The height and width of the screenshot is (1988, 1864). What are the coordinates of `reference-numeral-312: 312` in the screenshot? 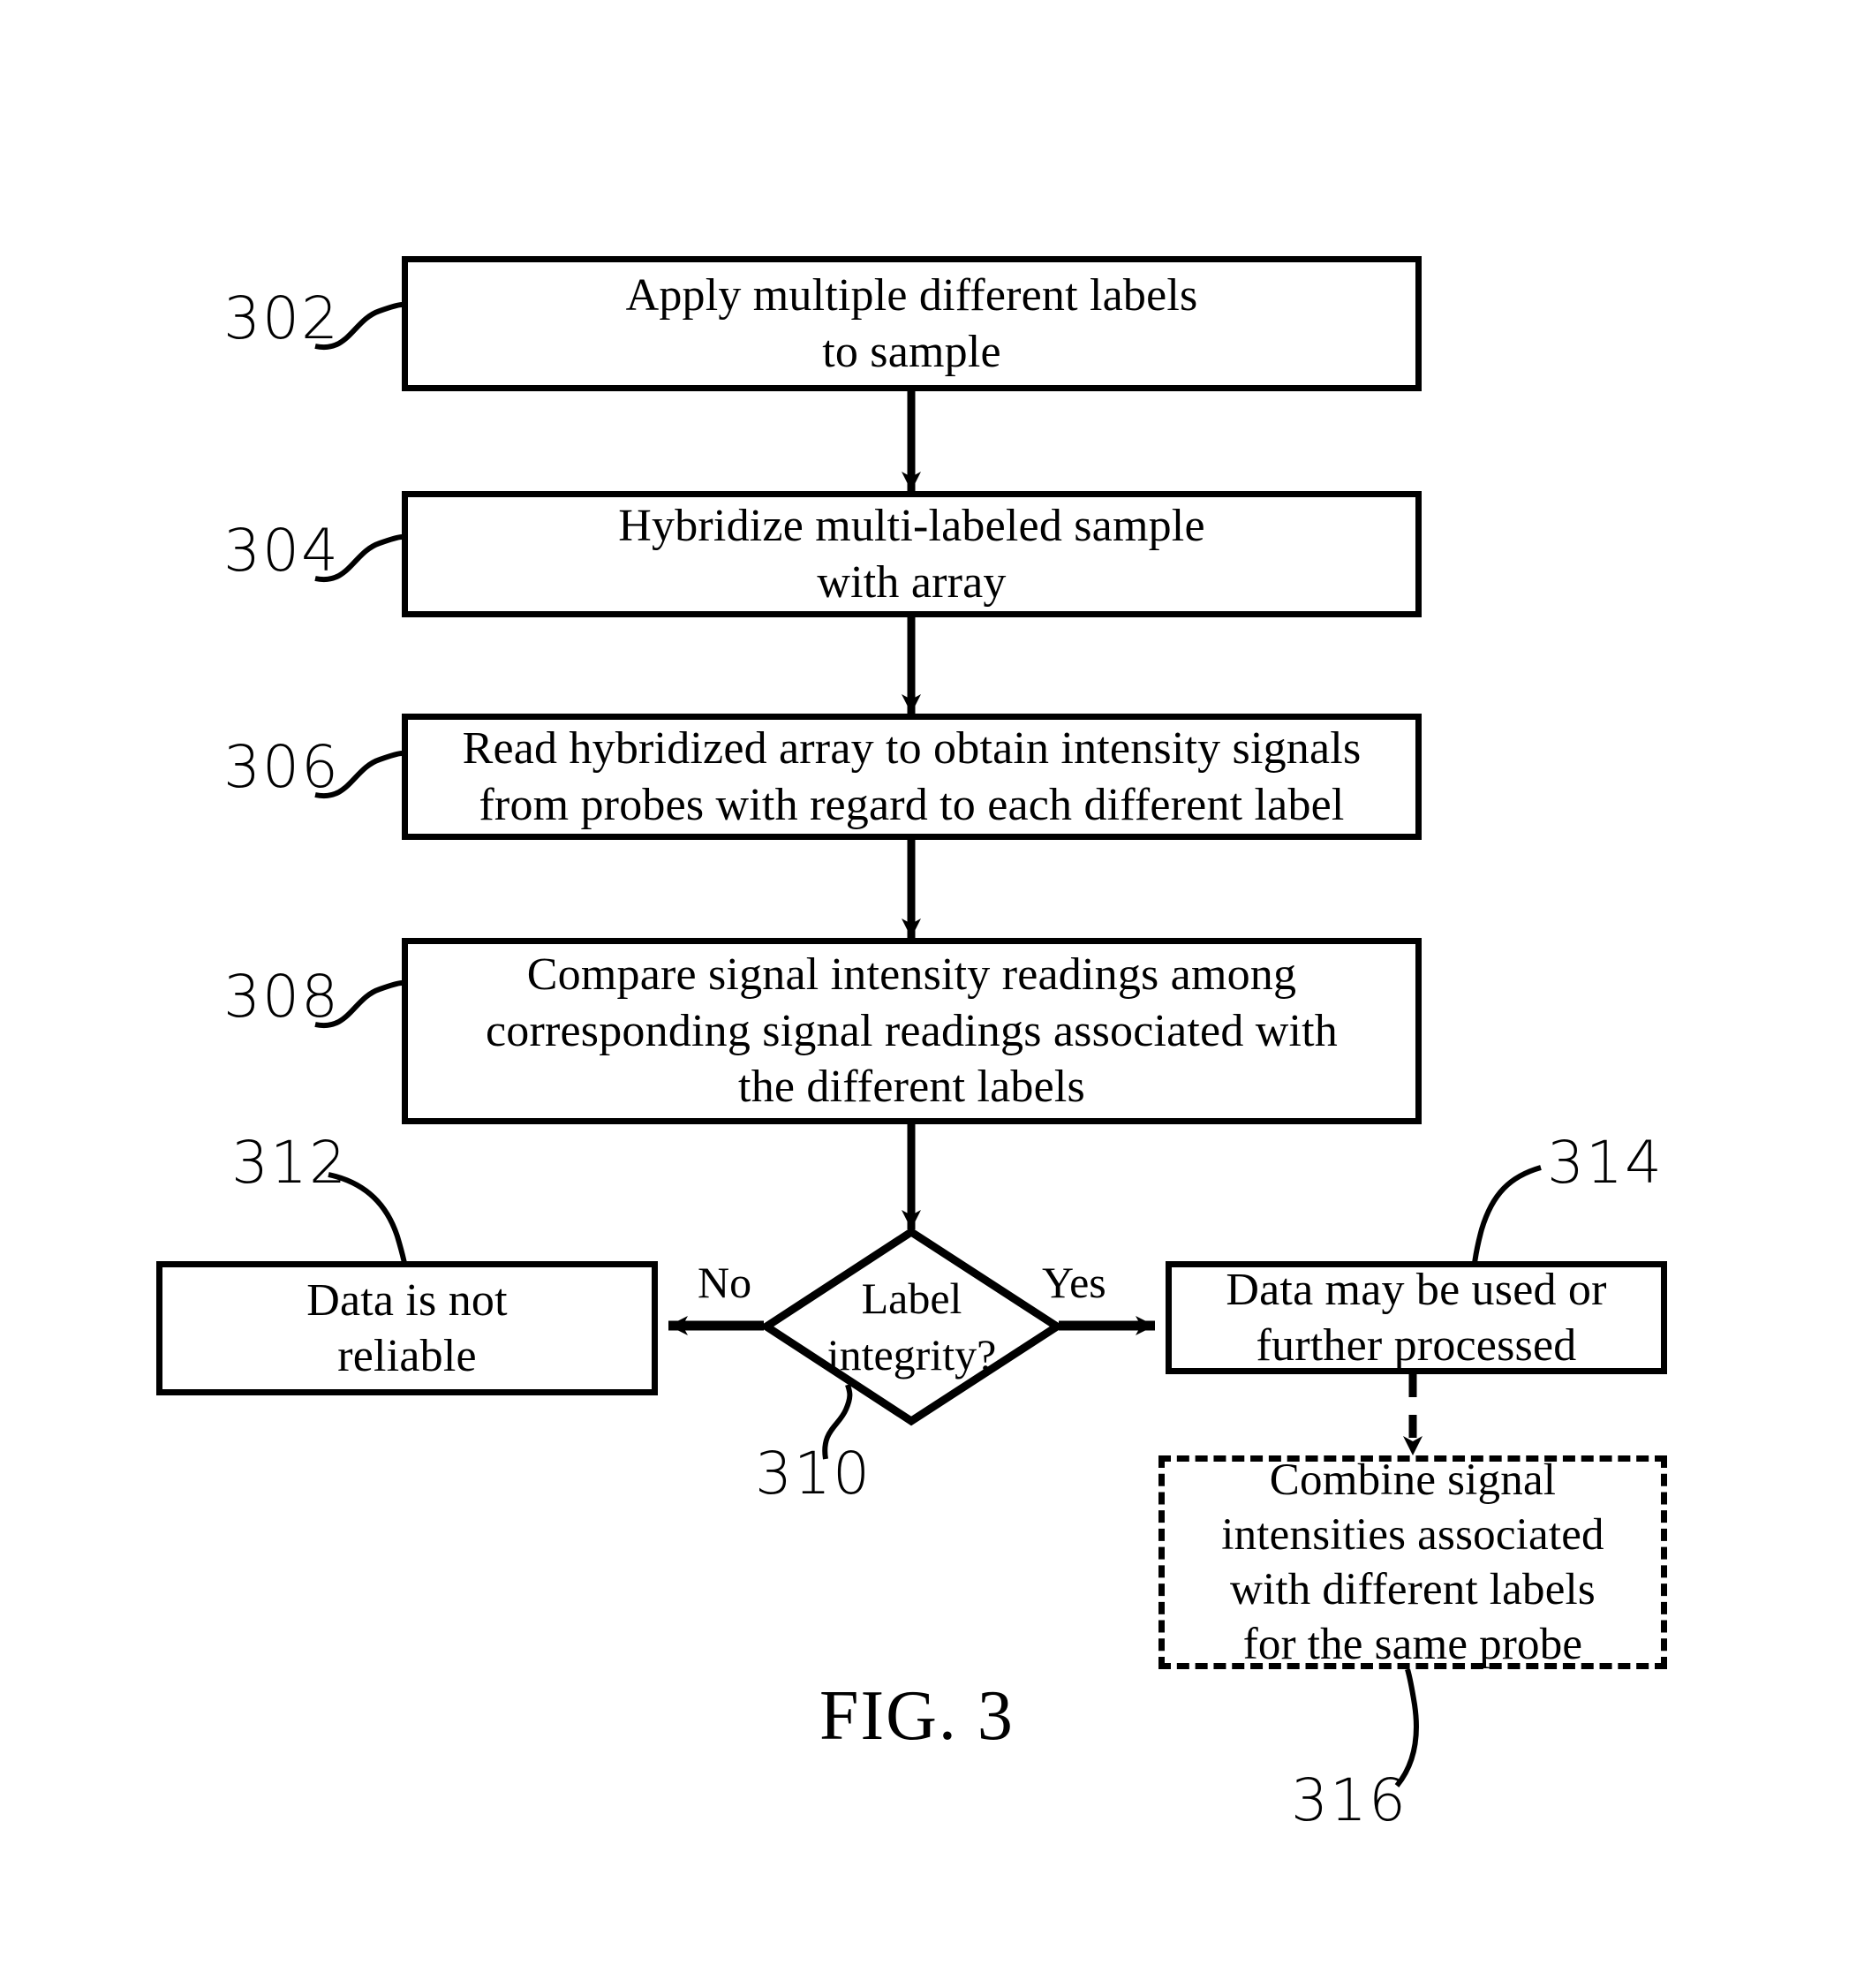 It's located at (290, 1163).